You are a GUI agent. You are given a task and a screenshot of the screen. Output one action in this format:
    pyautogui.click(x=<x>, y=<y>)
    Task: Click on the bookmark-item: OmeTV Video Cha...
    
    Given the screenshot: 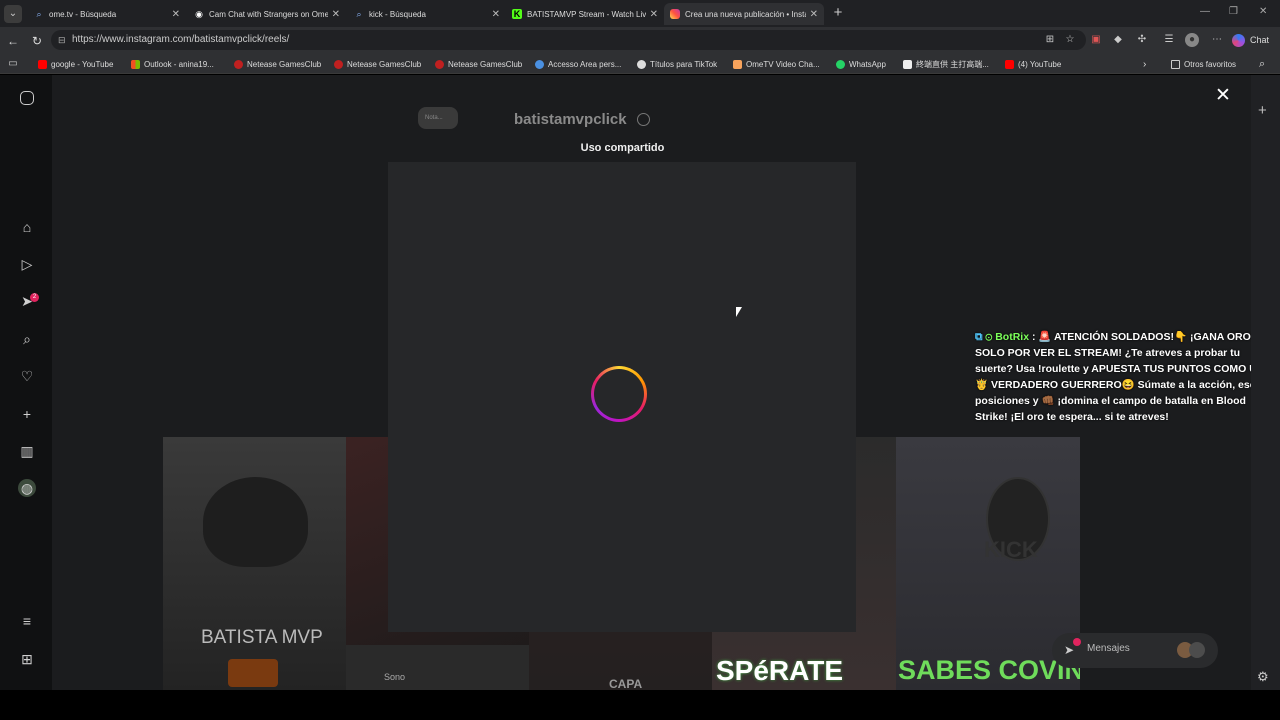 What is the action you would take?
    pyautogui.click(x=776, y=64)
    